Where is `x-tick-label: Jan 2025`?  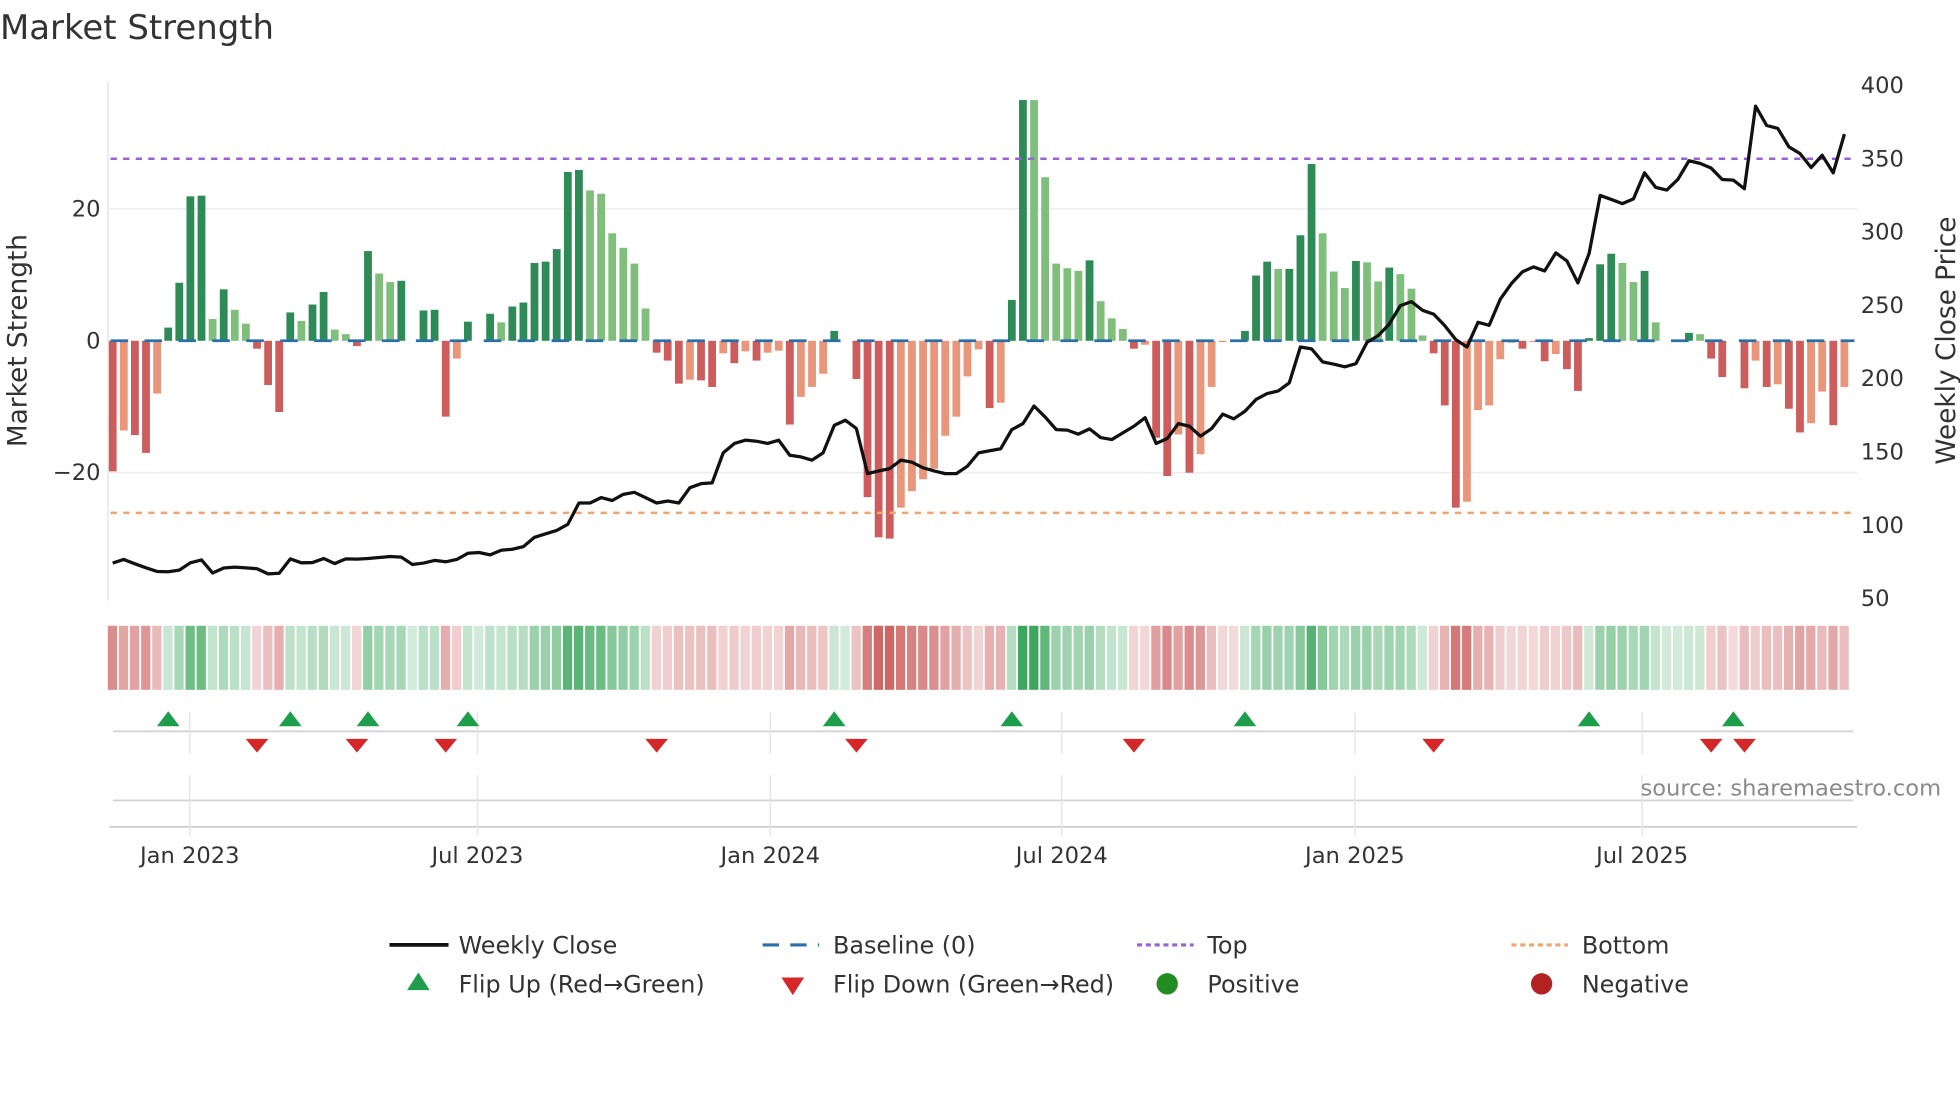 x-tick-label: Jan 2025 is located at coordinates (1354, 856).